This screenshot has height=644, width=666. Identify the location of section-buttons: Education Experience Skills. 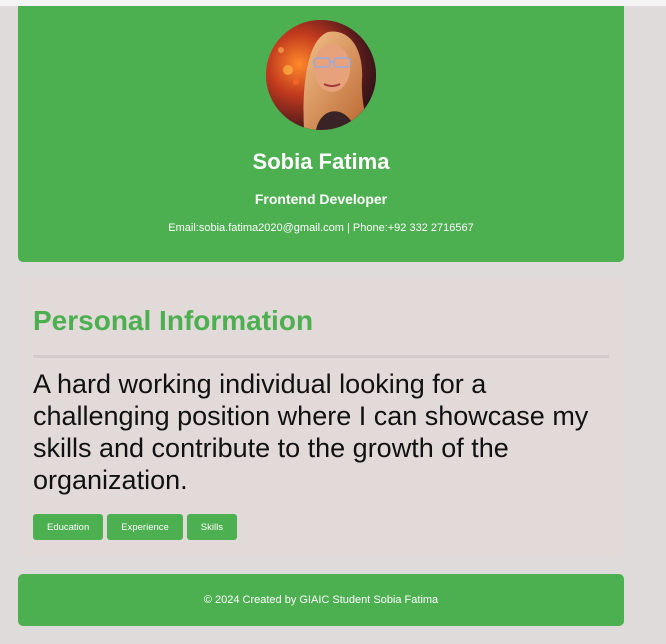
(135, 527).